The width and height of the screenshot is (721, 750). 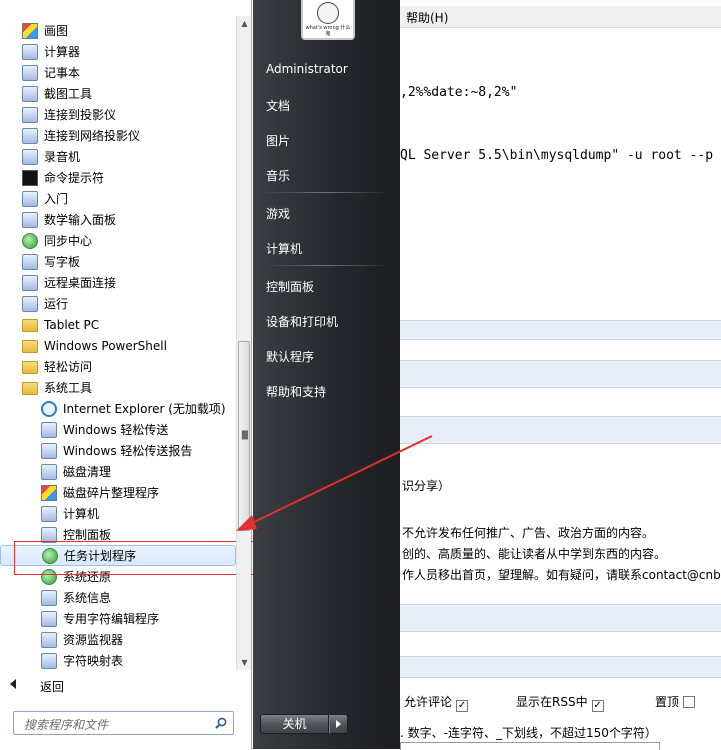 I want to click on scroll-thumb: ▬ ▬ ▬, so click(x=244, y=436).